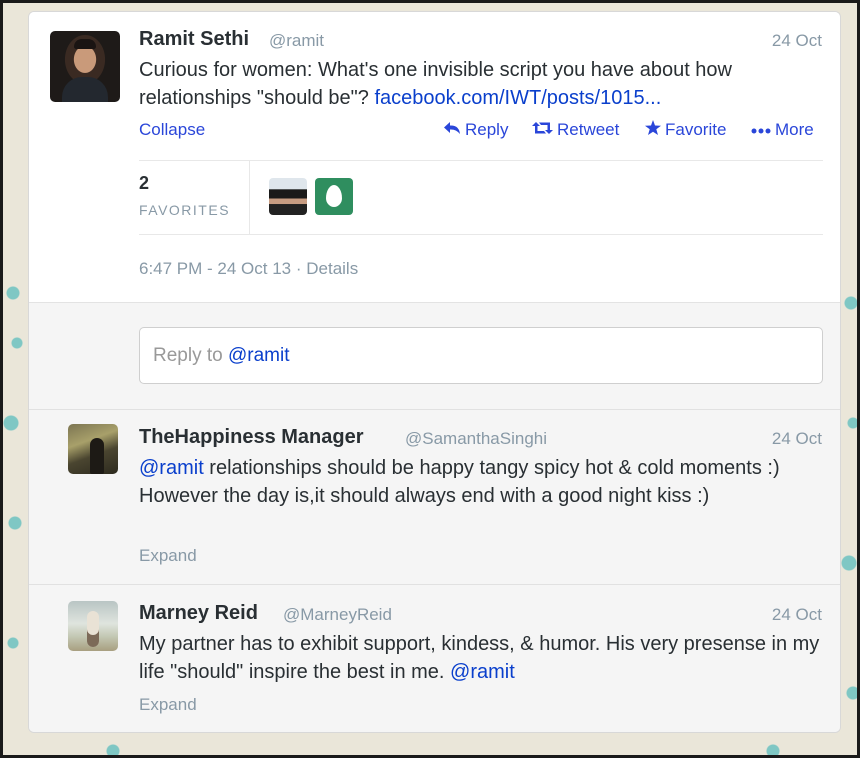 Image resolution: width=860 pixels, height=758 pixels. Describe the element at coordinates (144, 183) in the screenshot. I see `favorites-count: 2` at that location.